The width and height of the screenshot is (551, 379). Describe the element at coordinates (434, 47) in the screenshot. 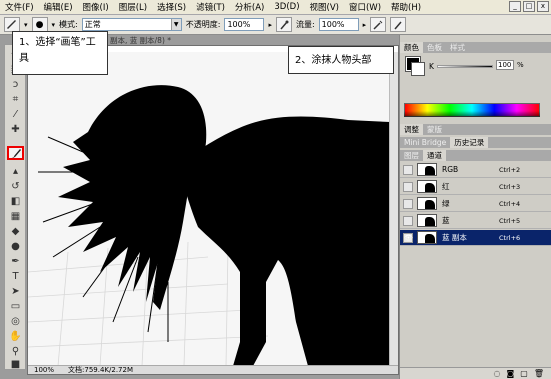

I see `tab-swatches: 色板` at that location.